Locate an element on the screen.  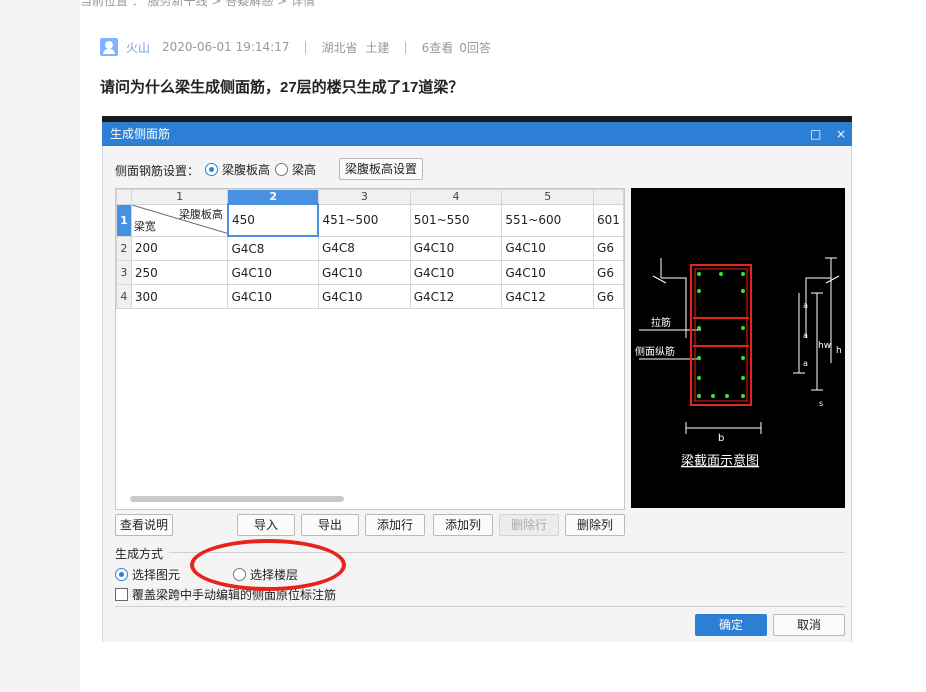
overwrite-checkbox: 覆盖梁跨中手动编辑的侧面原位标注筋 is located at coordinates (225, 594).